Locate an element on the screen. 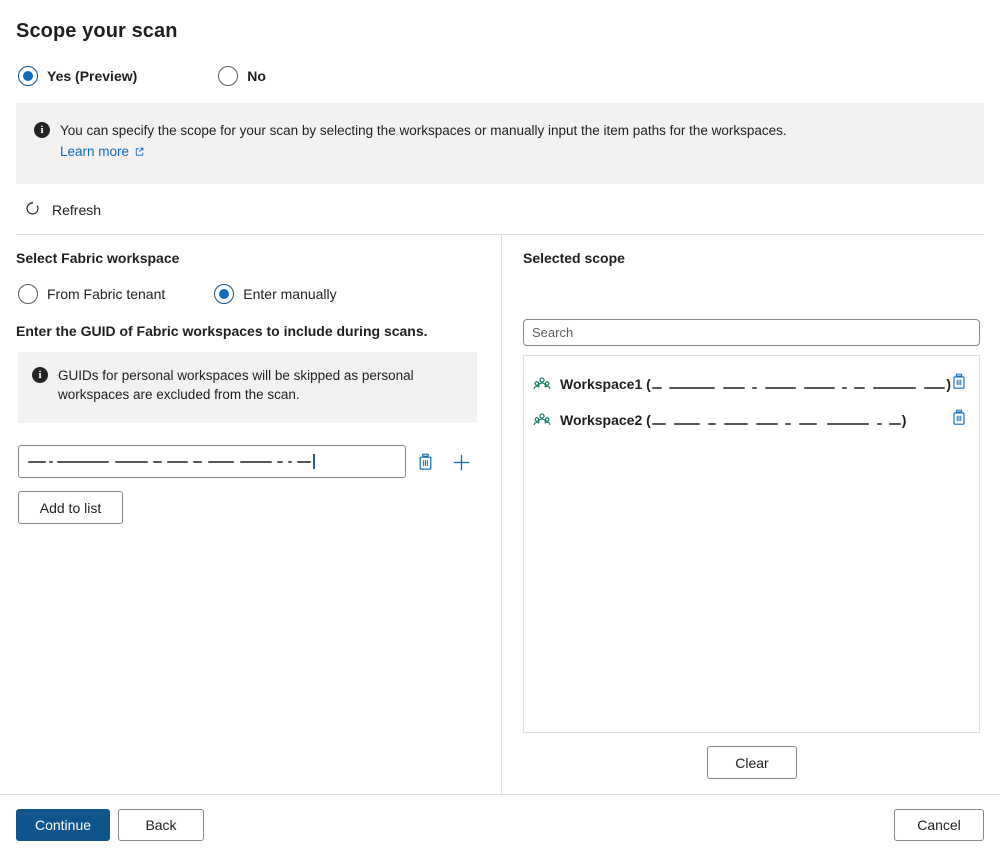 The height and width of the screenshot is (854, 1000). refresh-icon is located at coordinates (32, 210).